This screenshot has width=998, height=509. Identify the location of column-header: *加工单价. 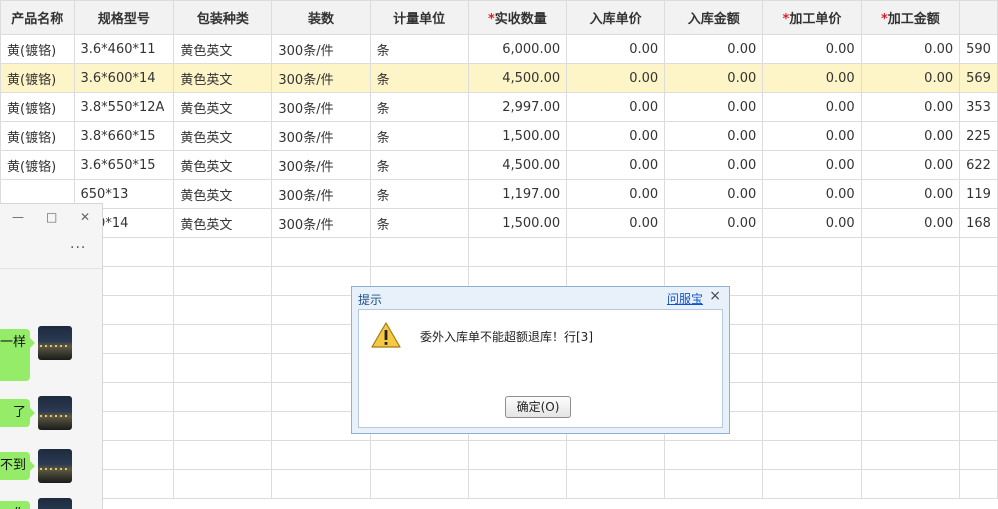
(812, 17).